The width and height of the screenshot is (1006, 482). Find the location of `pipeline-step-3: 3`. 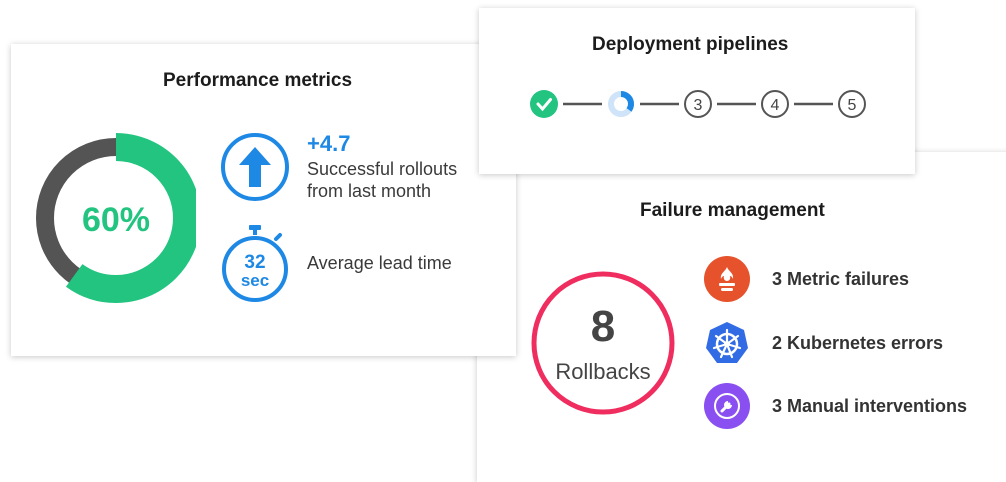

pipeline-step-3: 3 is located at coordinates (698, 104).